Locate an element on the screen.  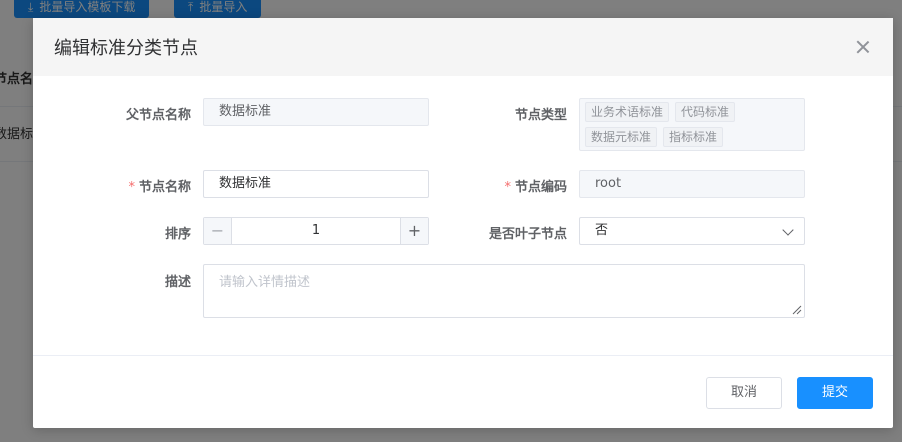
sort-stepper: − 1 + is located at coordinates (316, 231).